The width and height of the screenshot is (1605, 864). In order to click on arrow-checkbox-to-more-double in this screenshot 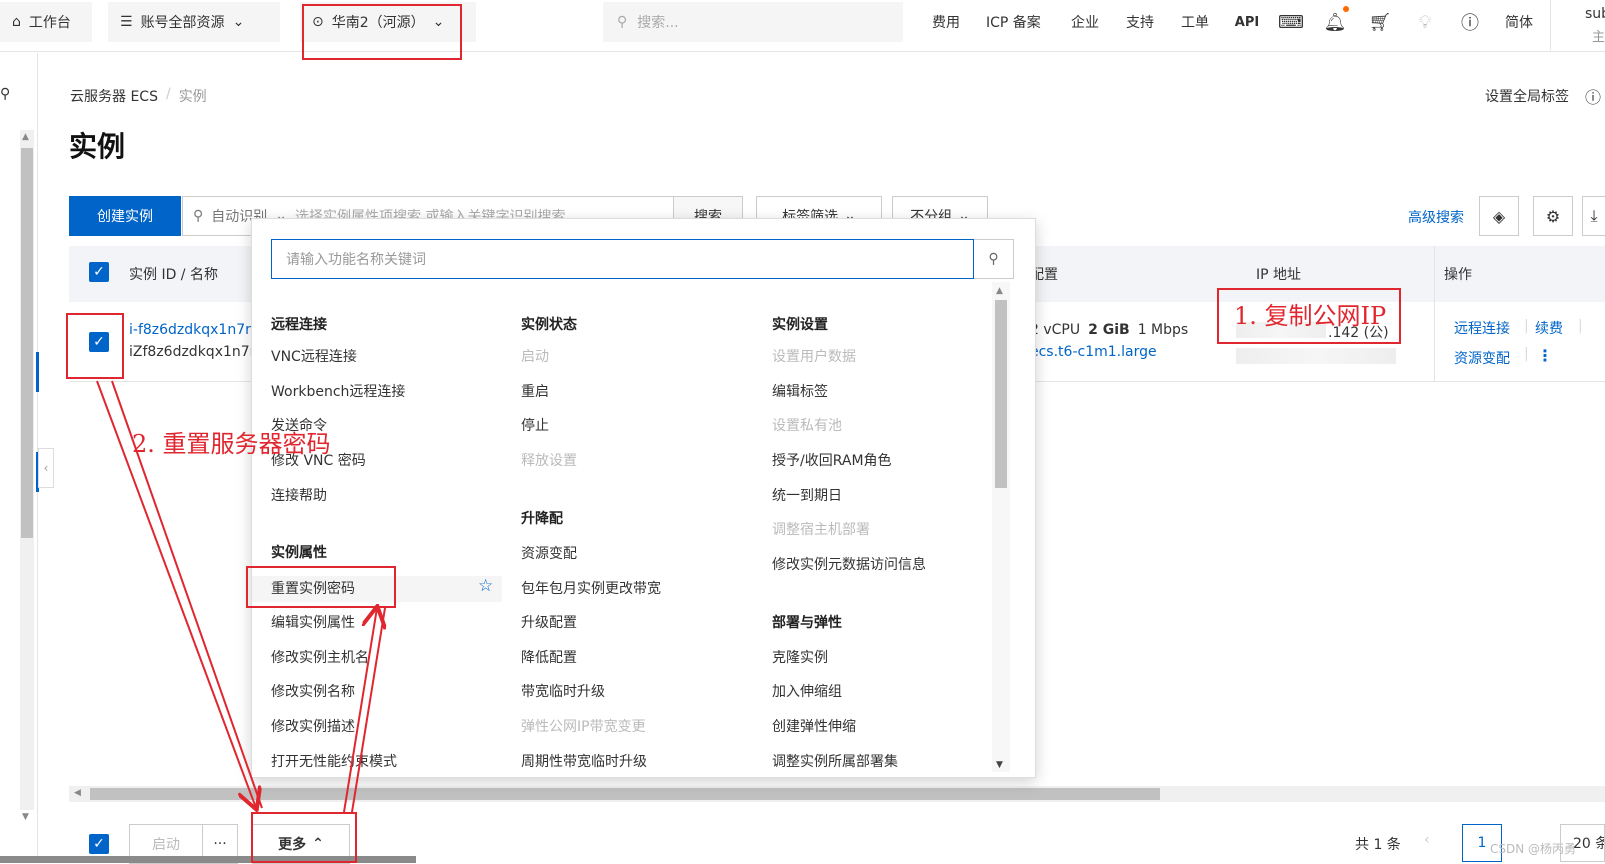, I will do `click(187, 594)`.